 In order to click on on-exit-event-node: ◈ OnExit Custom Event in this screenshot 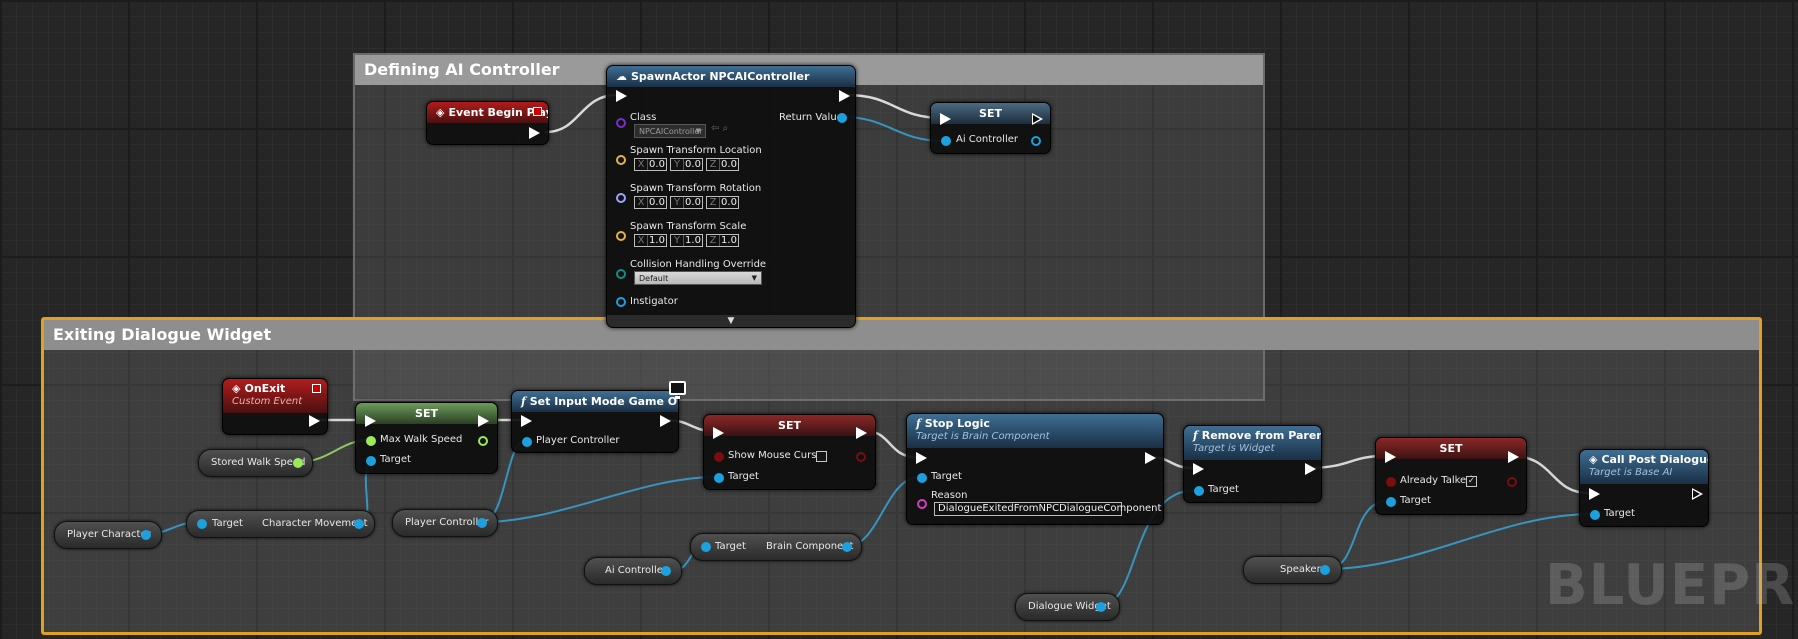, I will do `click(275, 406)`.